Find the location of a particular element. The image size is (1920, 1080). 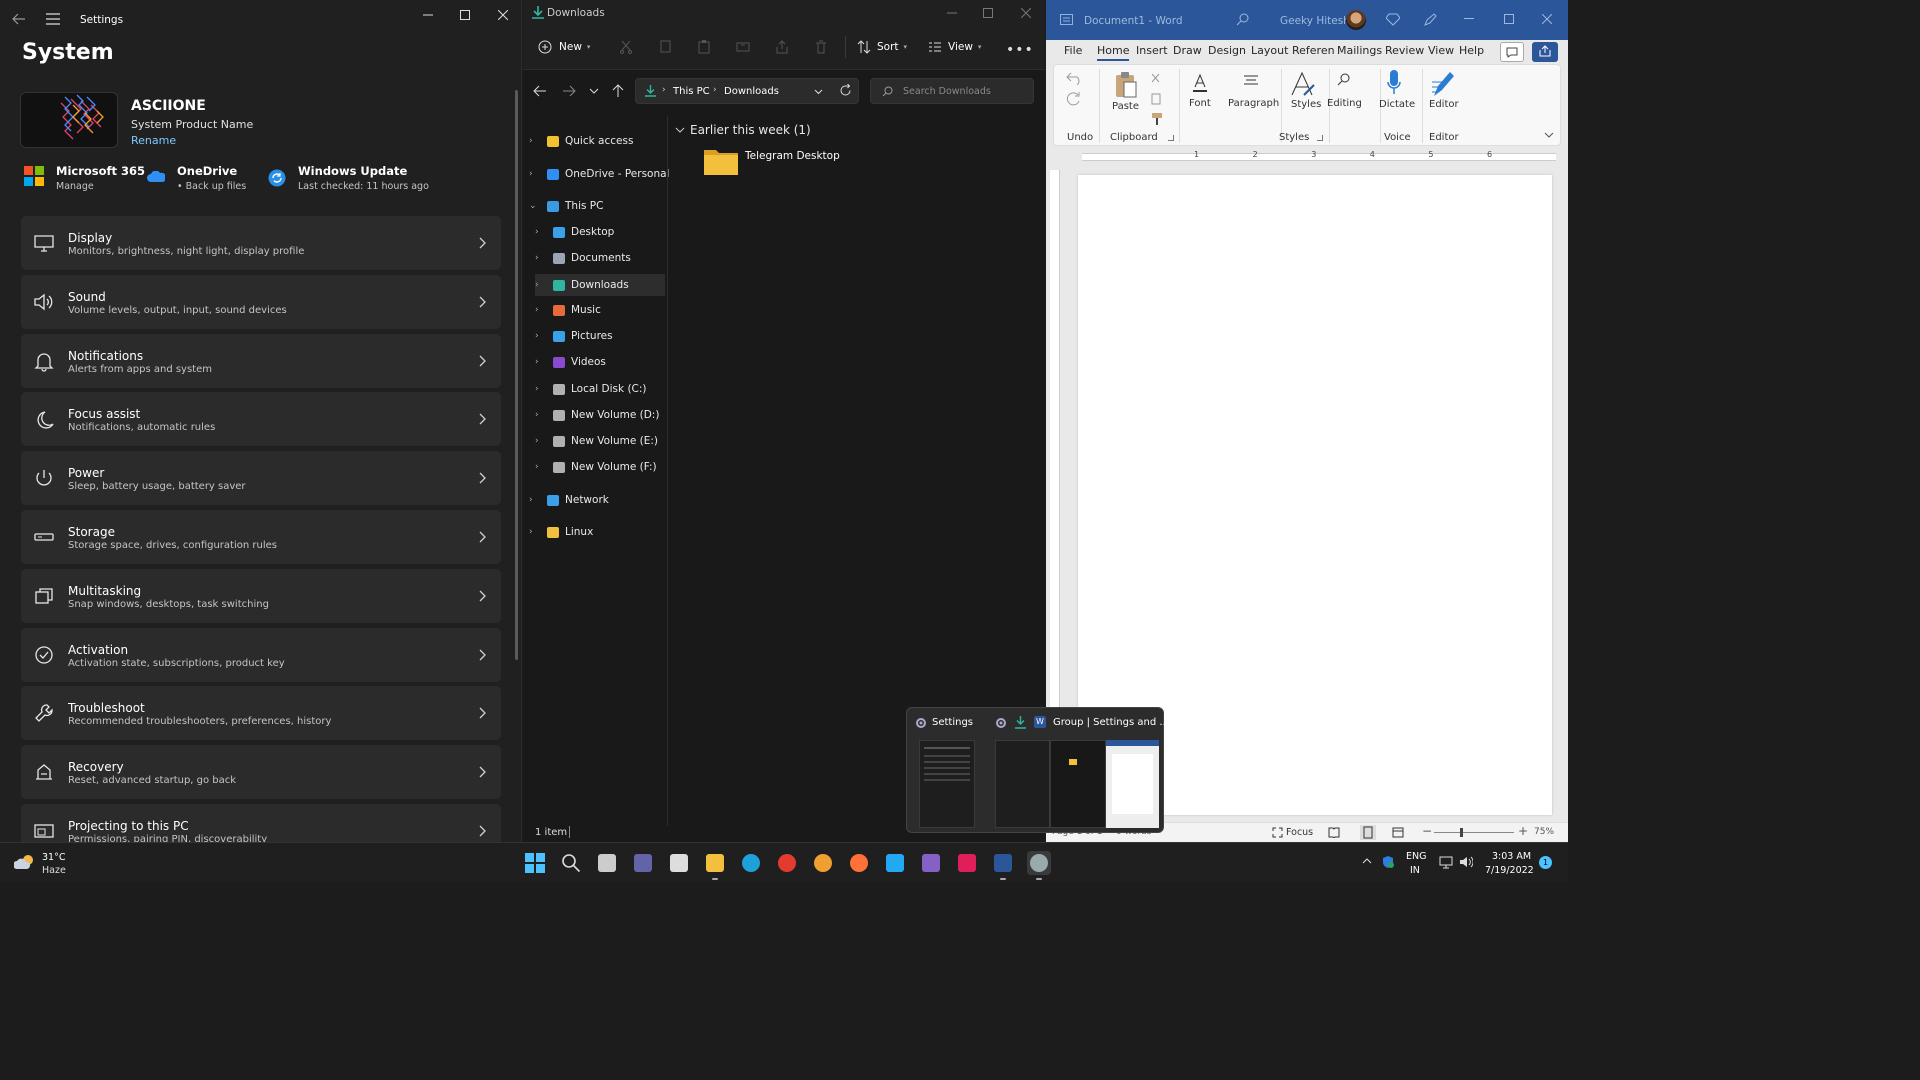

breadcrumb-downloads: Downloads is located at coordinates (751, 91).